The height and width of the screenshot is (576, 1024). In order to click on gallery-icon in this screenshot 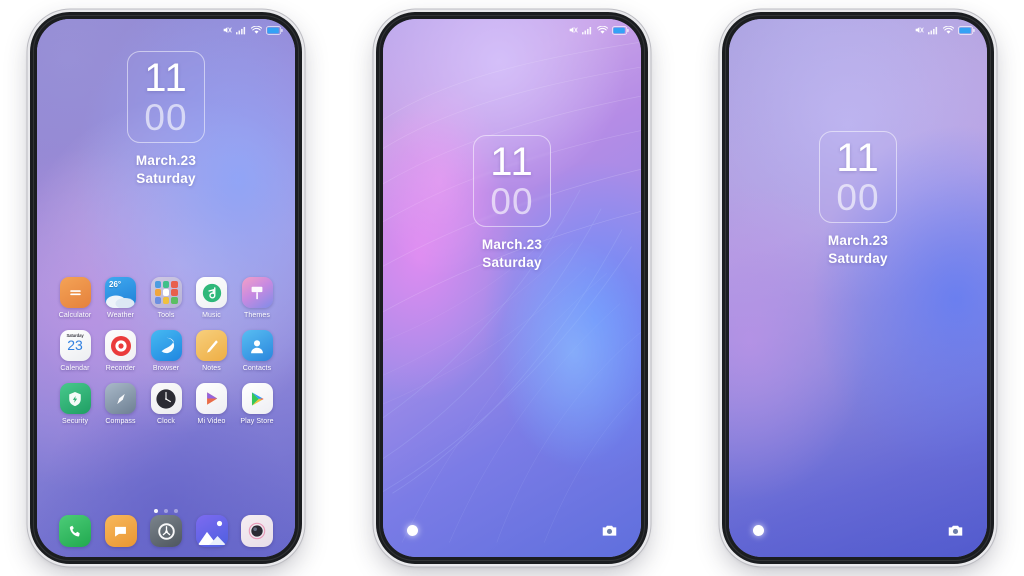, I will do `click(211, 531)`.